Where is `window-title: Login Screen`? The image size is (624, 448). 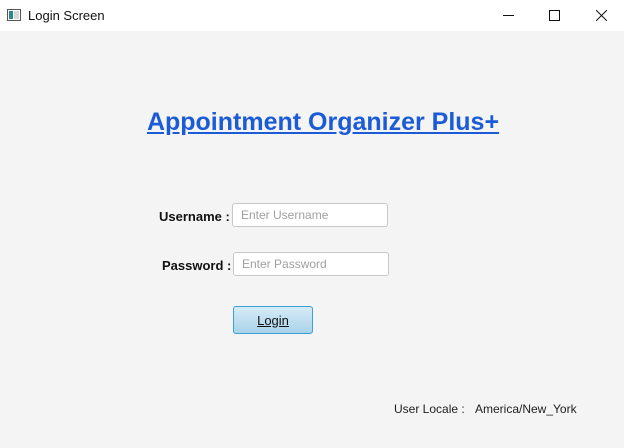 window-title: Login Screen is located at coordinates (66, 15).